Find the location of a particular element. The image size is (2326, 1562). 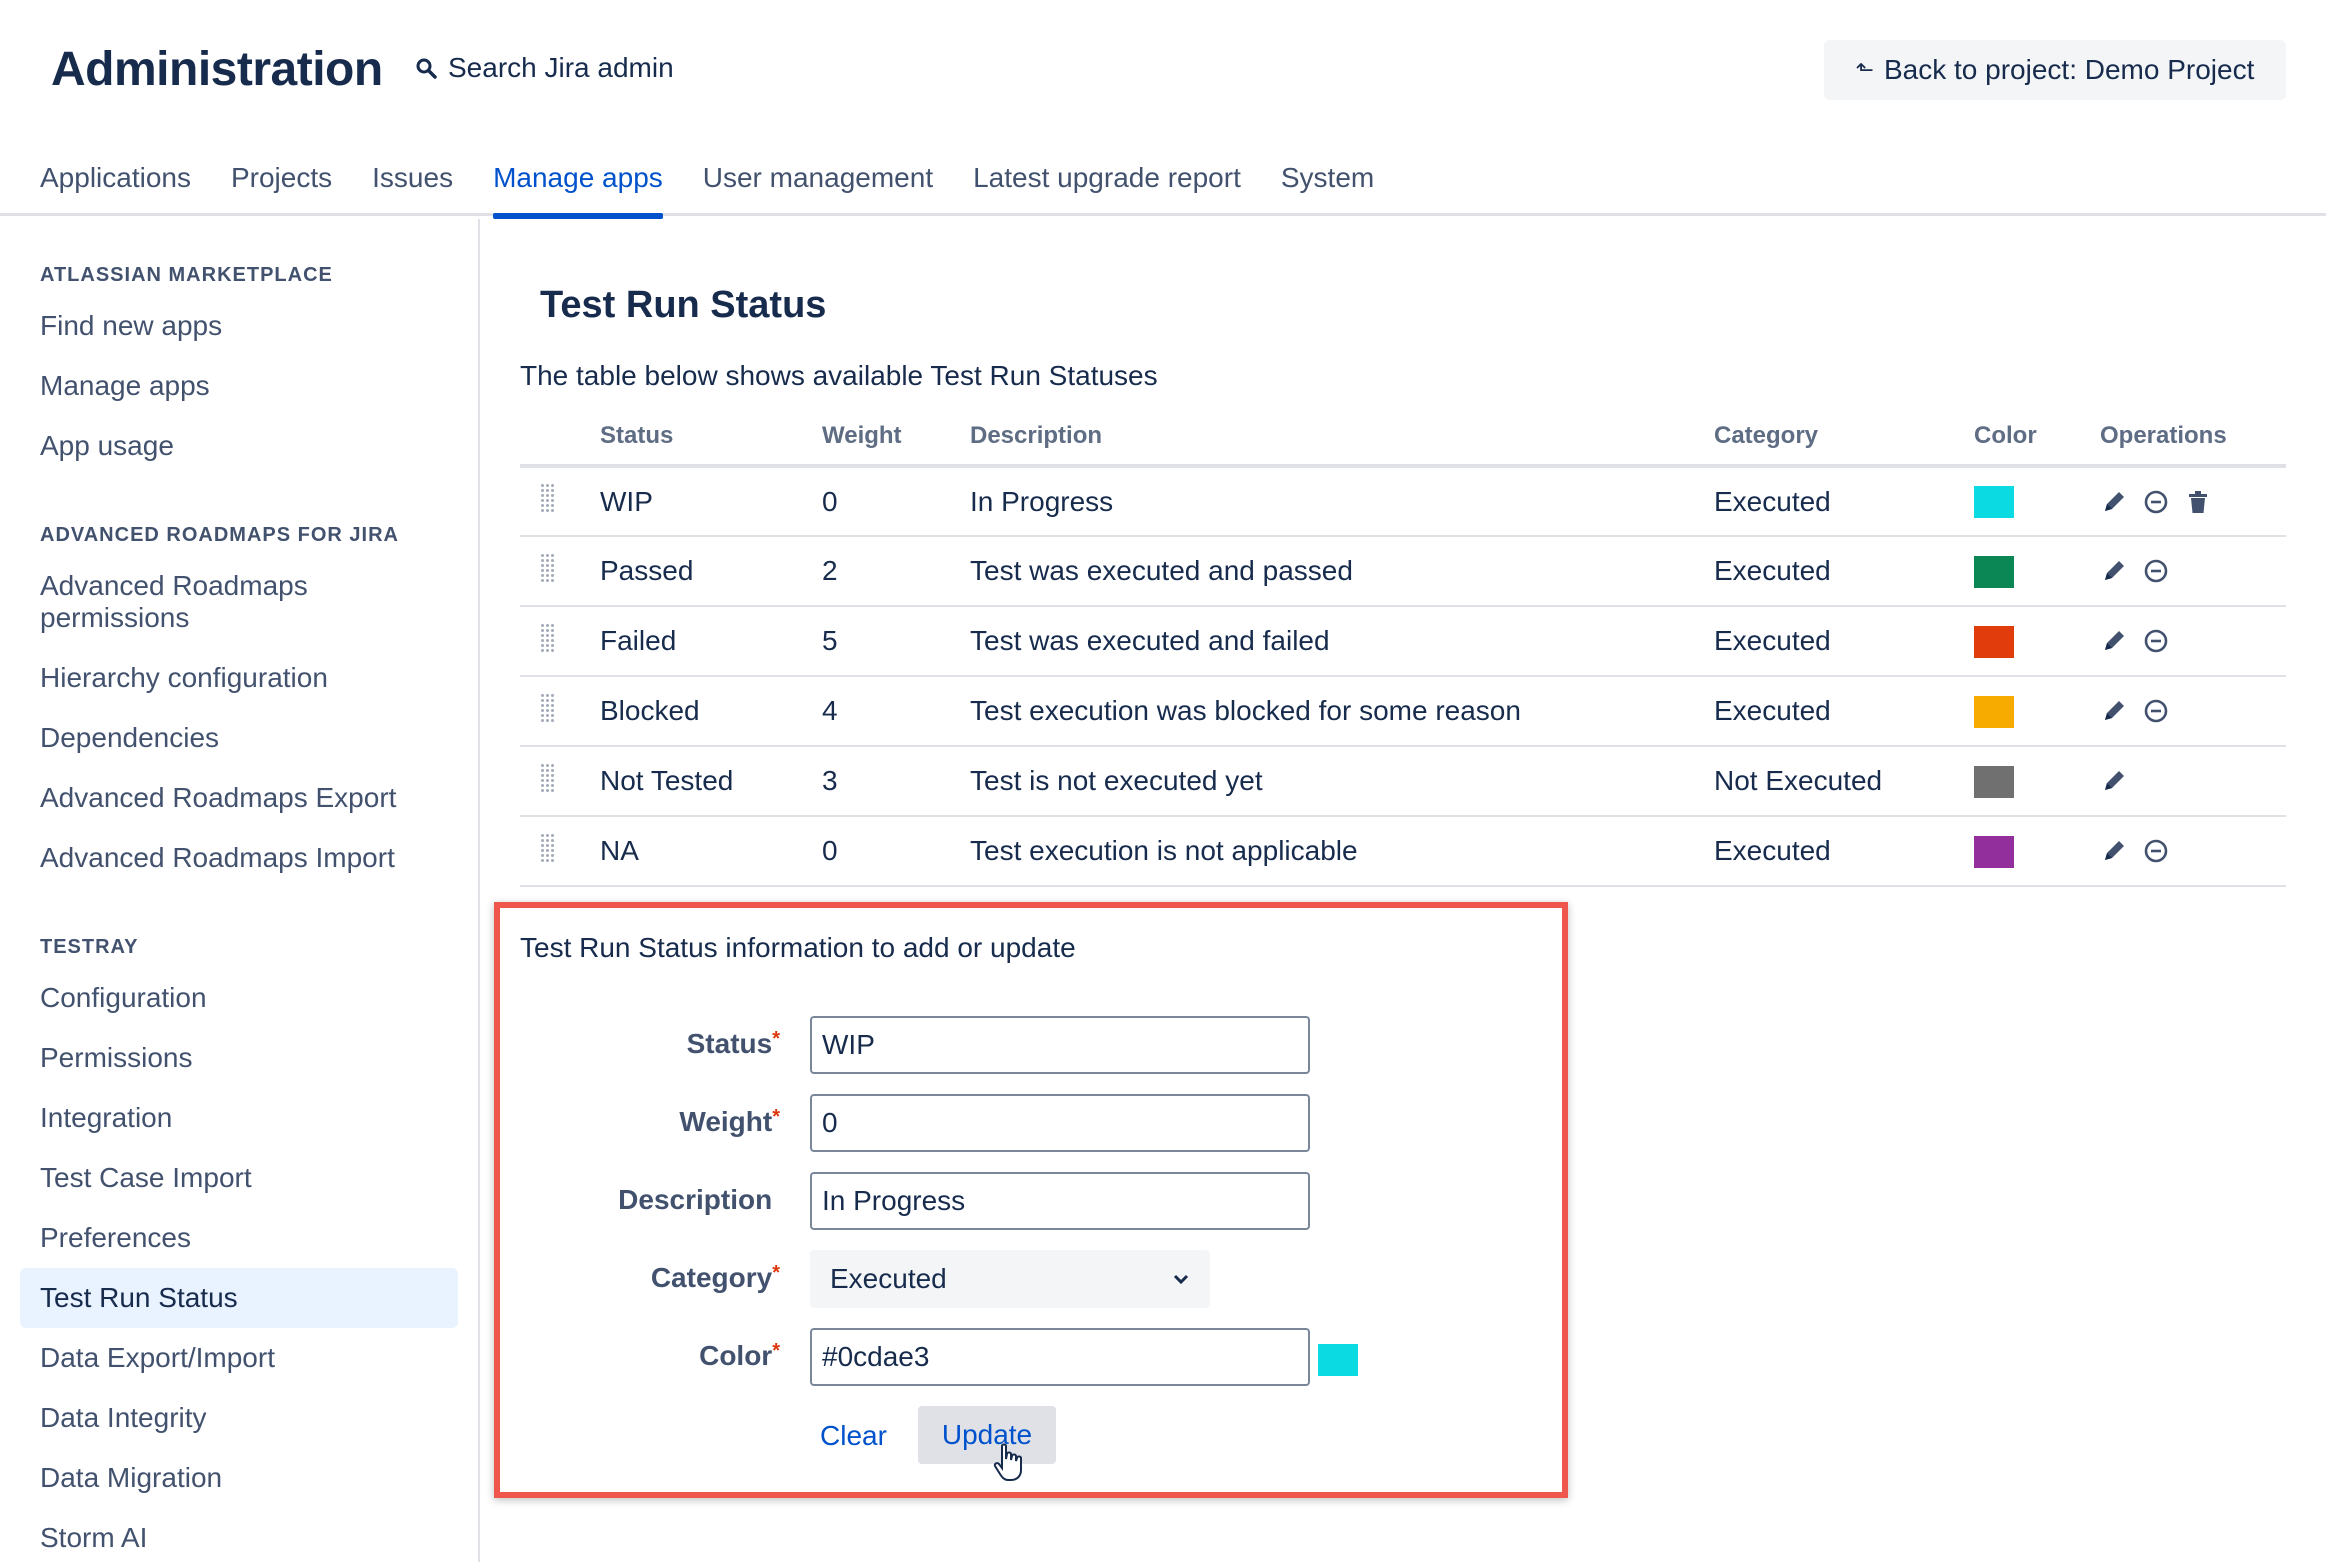

tab-user-management: User management is located at coordinates (818, 188).